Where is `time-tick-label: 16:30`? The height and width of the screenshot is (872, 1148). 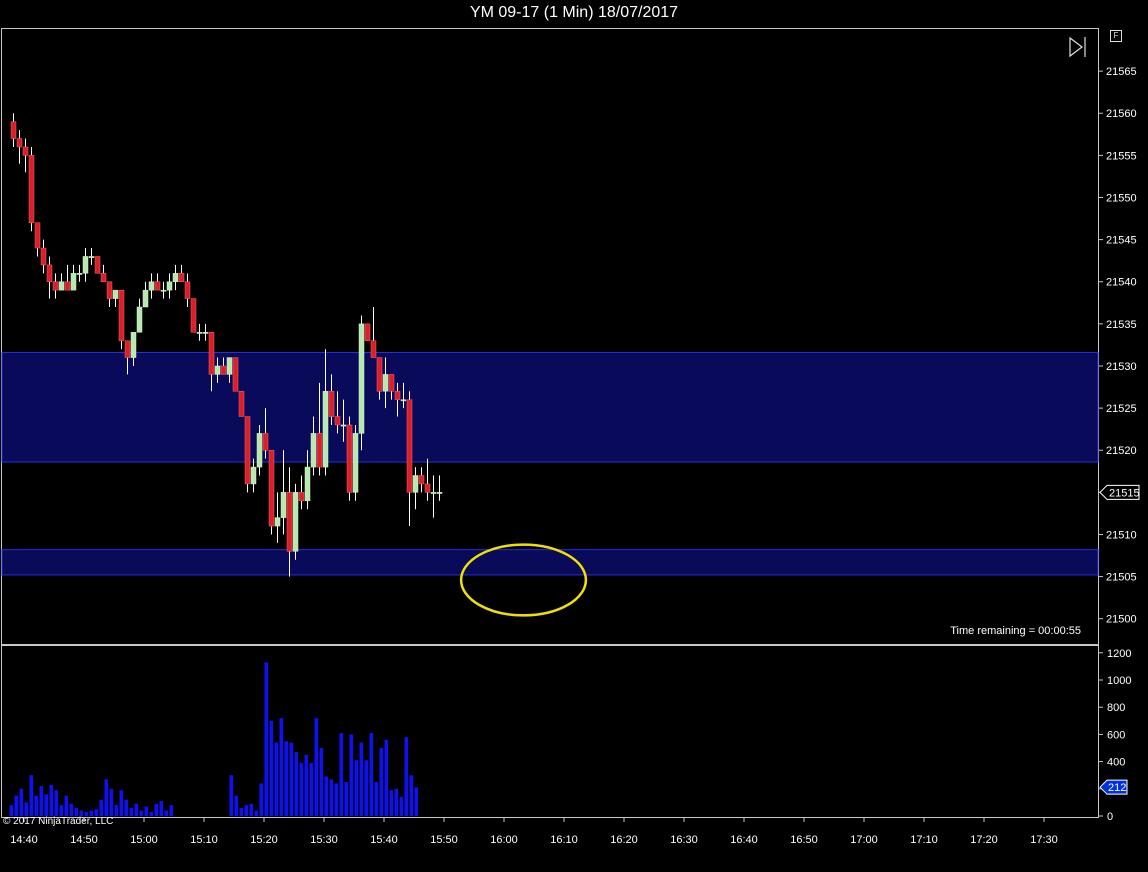 time-tick-label: 16:30 is located at coordinates (684, 840).